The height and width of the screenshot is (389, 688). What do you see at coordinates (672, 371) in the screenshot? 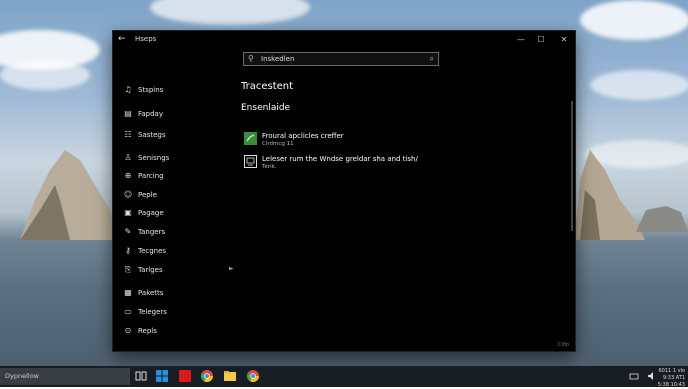
I see `tray-line-1: 6011 1 vlo` at bounding box center [672, 371].